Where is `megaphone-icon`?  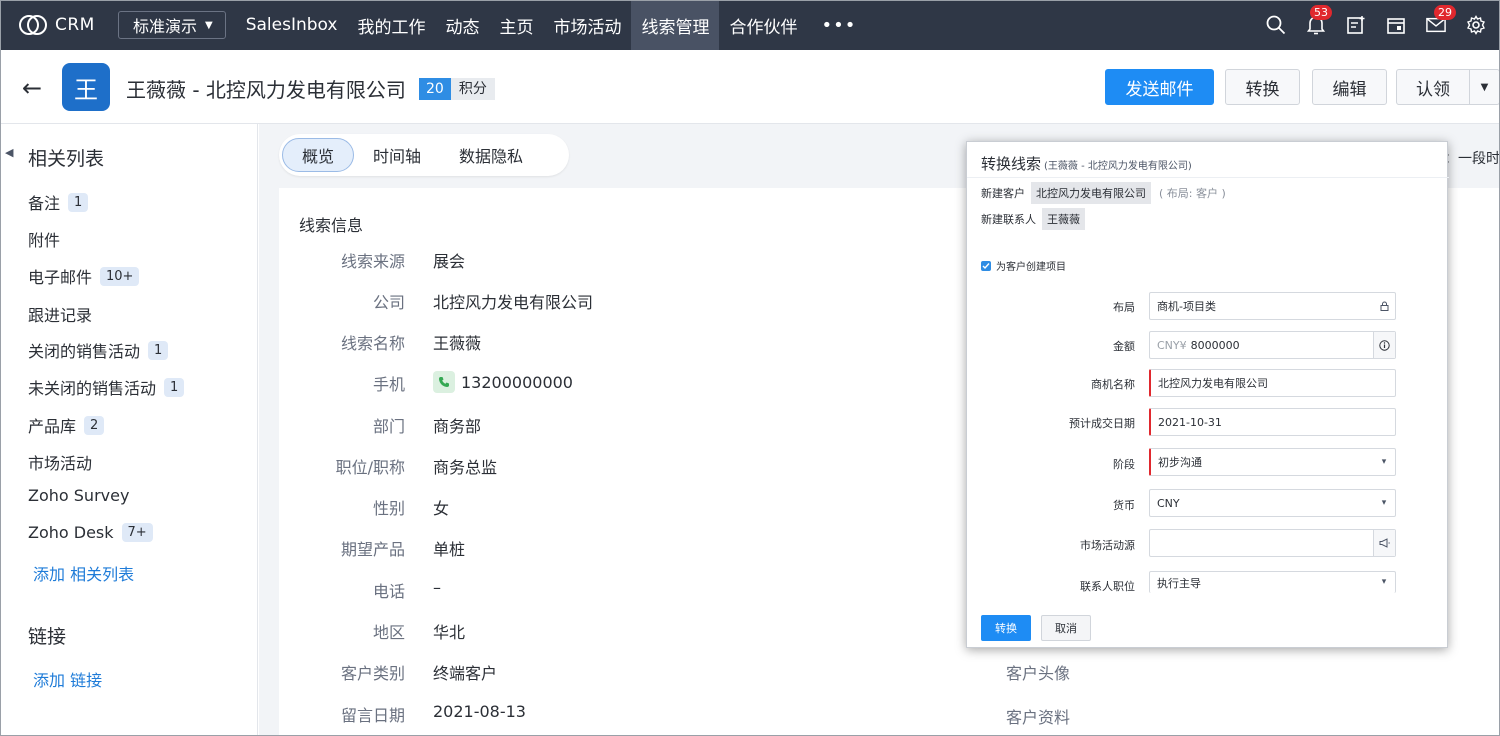
megaphone-icon is located at coordinates (1384, 543).